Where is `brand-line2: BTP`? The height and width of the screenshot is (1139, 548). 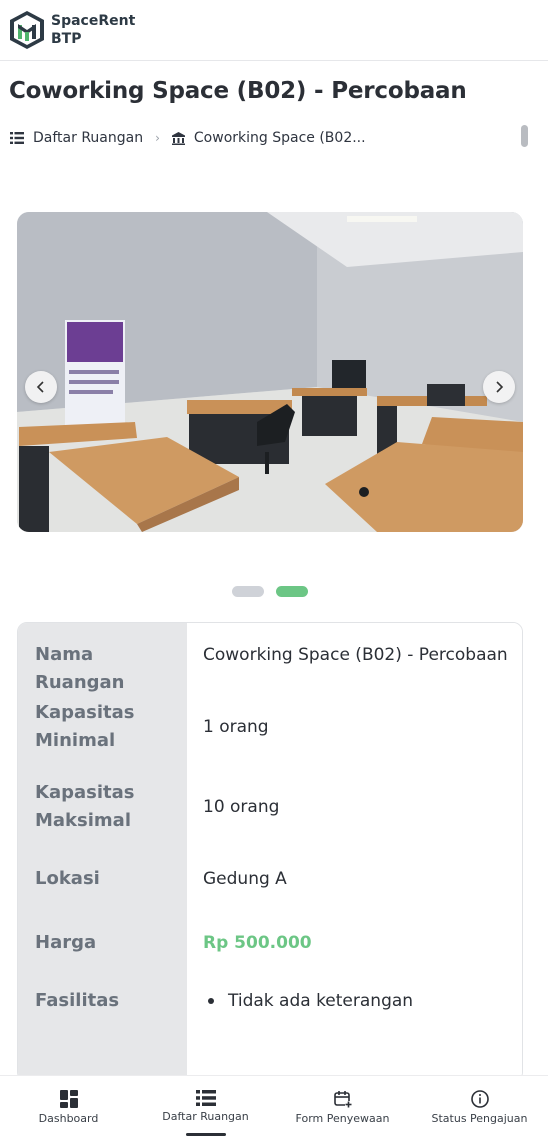
brand-line2: BTP is located at coordinates (66, 39).